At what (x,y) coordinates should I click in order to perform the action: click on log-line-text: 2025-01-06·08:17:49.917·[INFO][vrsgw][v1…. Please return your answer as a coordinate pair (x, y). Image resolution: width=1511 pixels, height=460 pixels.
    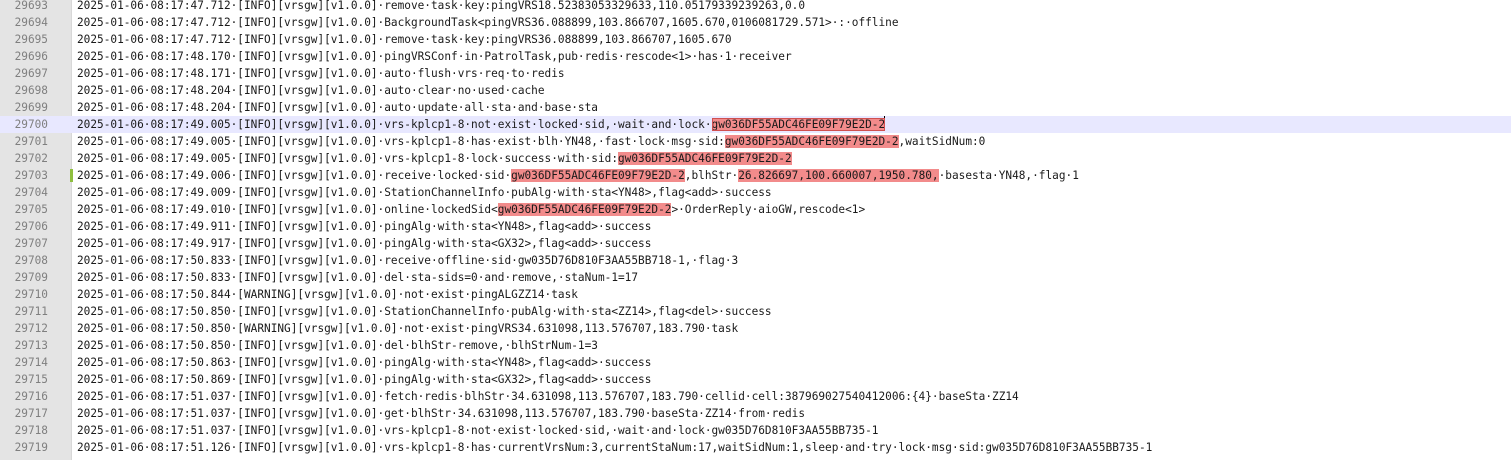
    Looking at the image, I should click on (364, 243).